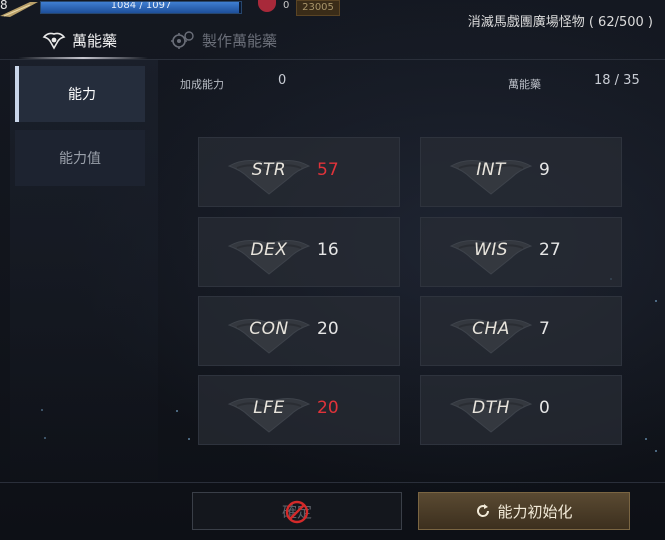 Image resolution: width=665 pixels, height=540 pixels. What do you see at coordinates (4, 6) in the screenshot?
I see `level-number: 8` at bounding box center [4, 6].